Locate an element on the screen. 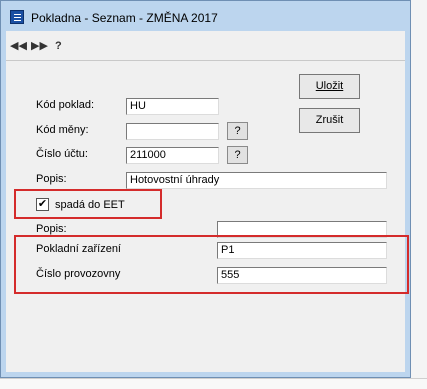 The image size is (427, 389). window-title: Pokladna - Seznam - ZMĚNA 2017 is located at coordinates (124, 18).